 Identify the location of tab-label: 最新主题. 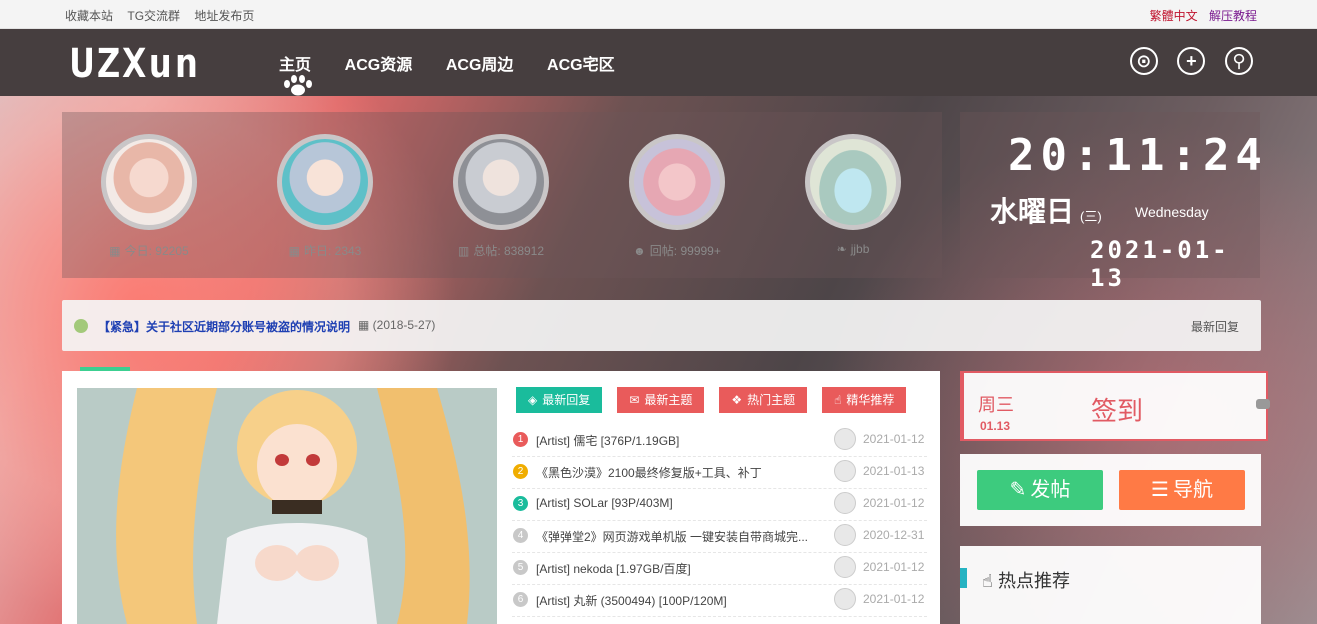
(668, 400).